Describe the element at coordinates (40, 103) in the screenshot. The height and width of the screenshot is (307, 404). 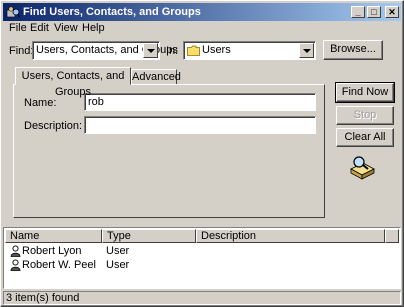
I see `name-label: Name:` at that location.